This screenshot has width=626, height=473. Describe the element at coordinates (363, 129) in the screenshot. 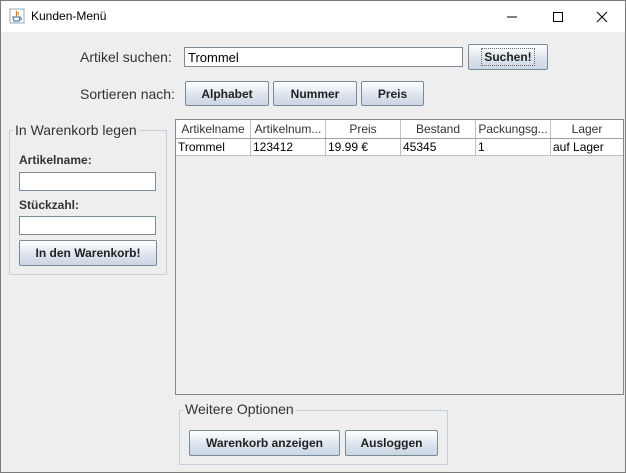

I see `column-header-price: Preis` at that location.